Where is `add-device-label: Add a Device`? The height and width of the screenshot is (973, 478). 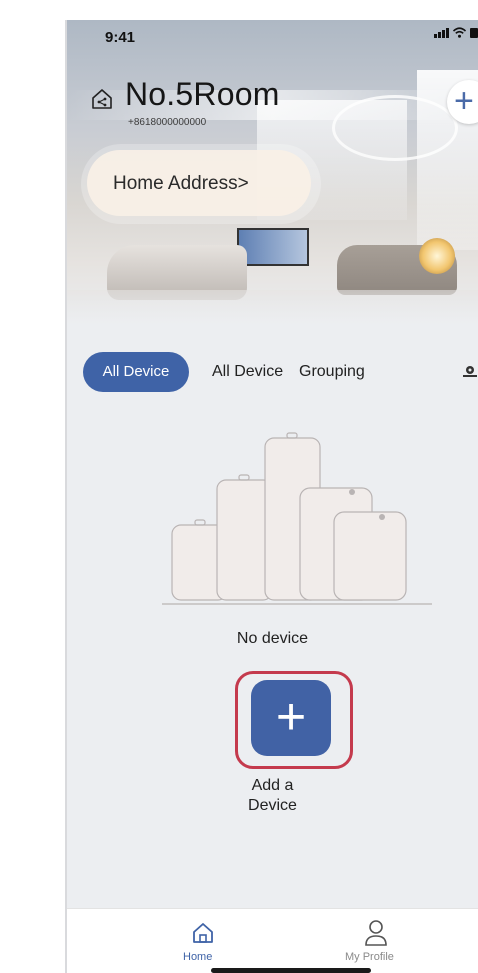 add-device-label: Add a Device is located at coordinates (272, 795).